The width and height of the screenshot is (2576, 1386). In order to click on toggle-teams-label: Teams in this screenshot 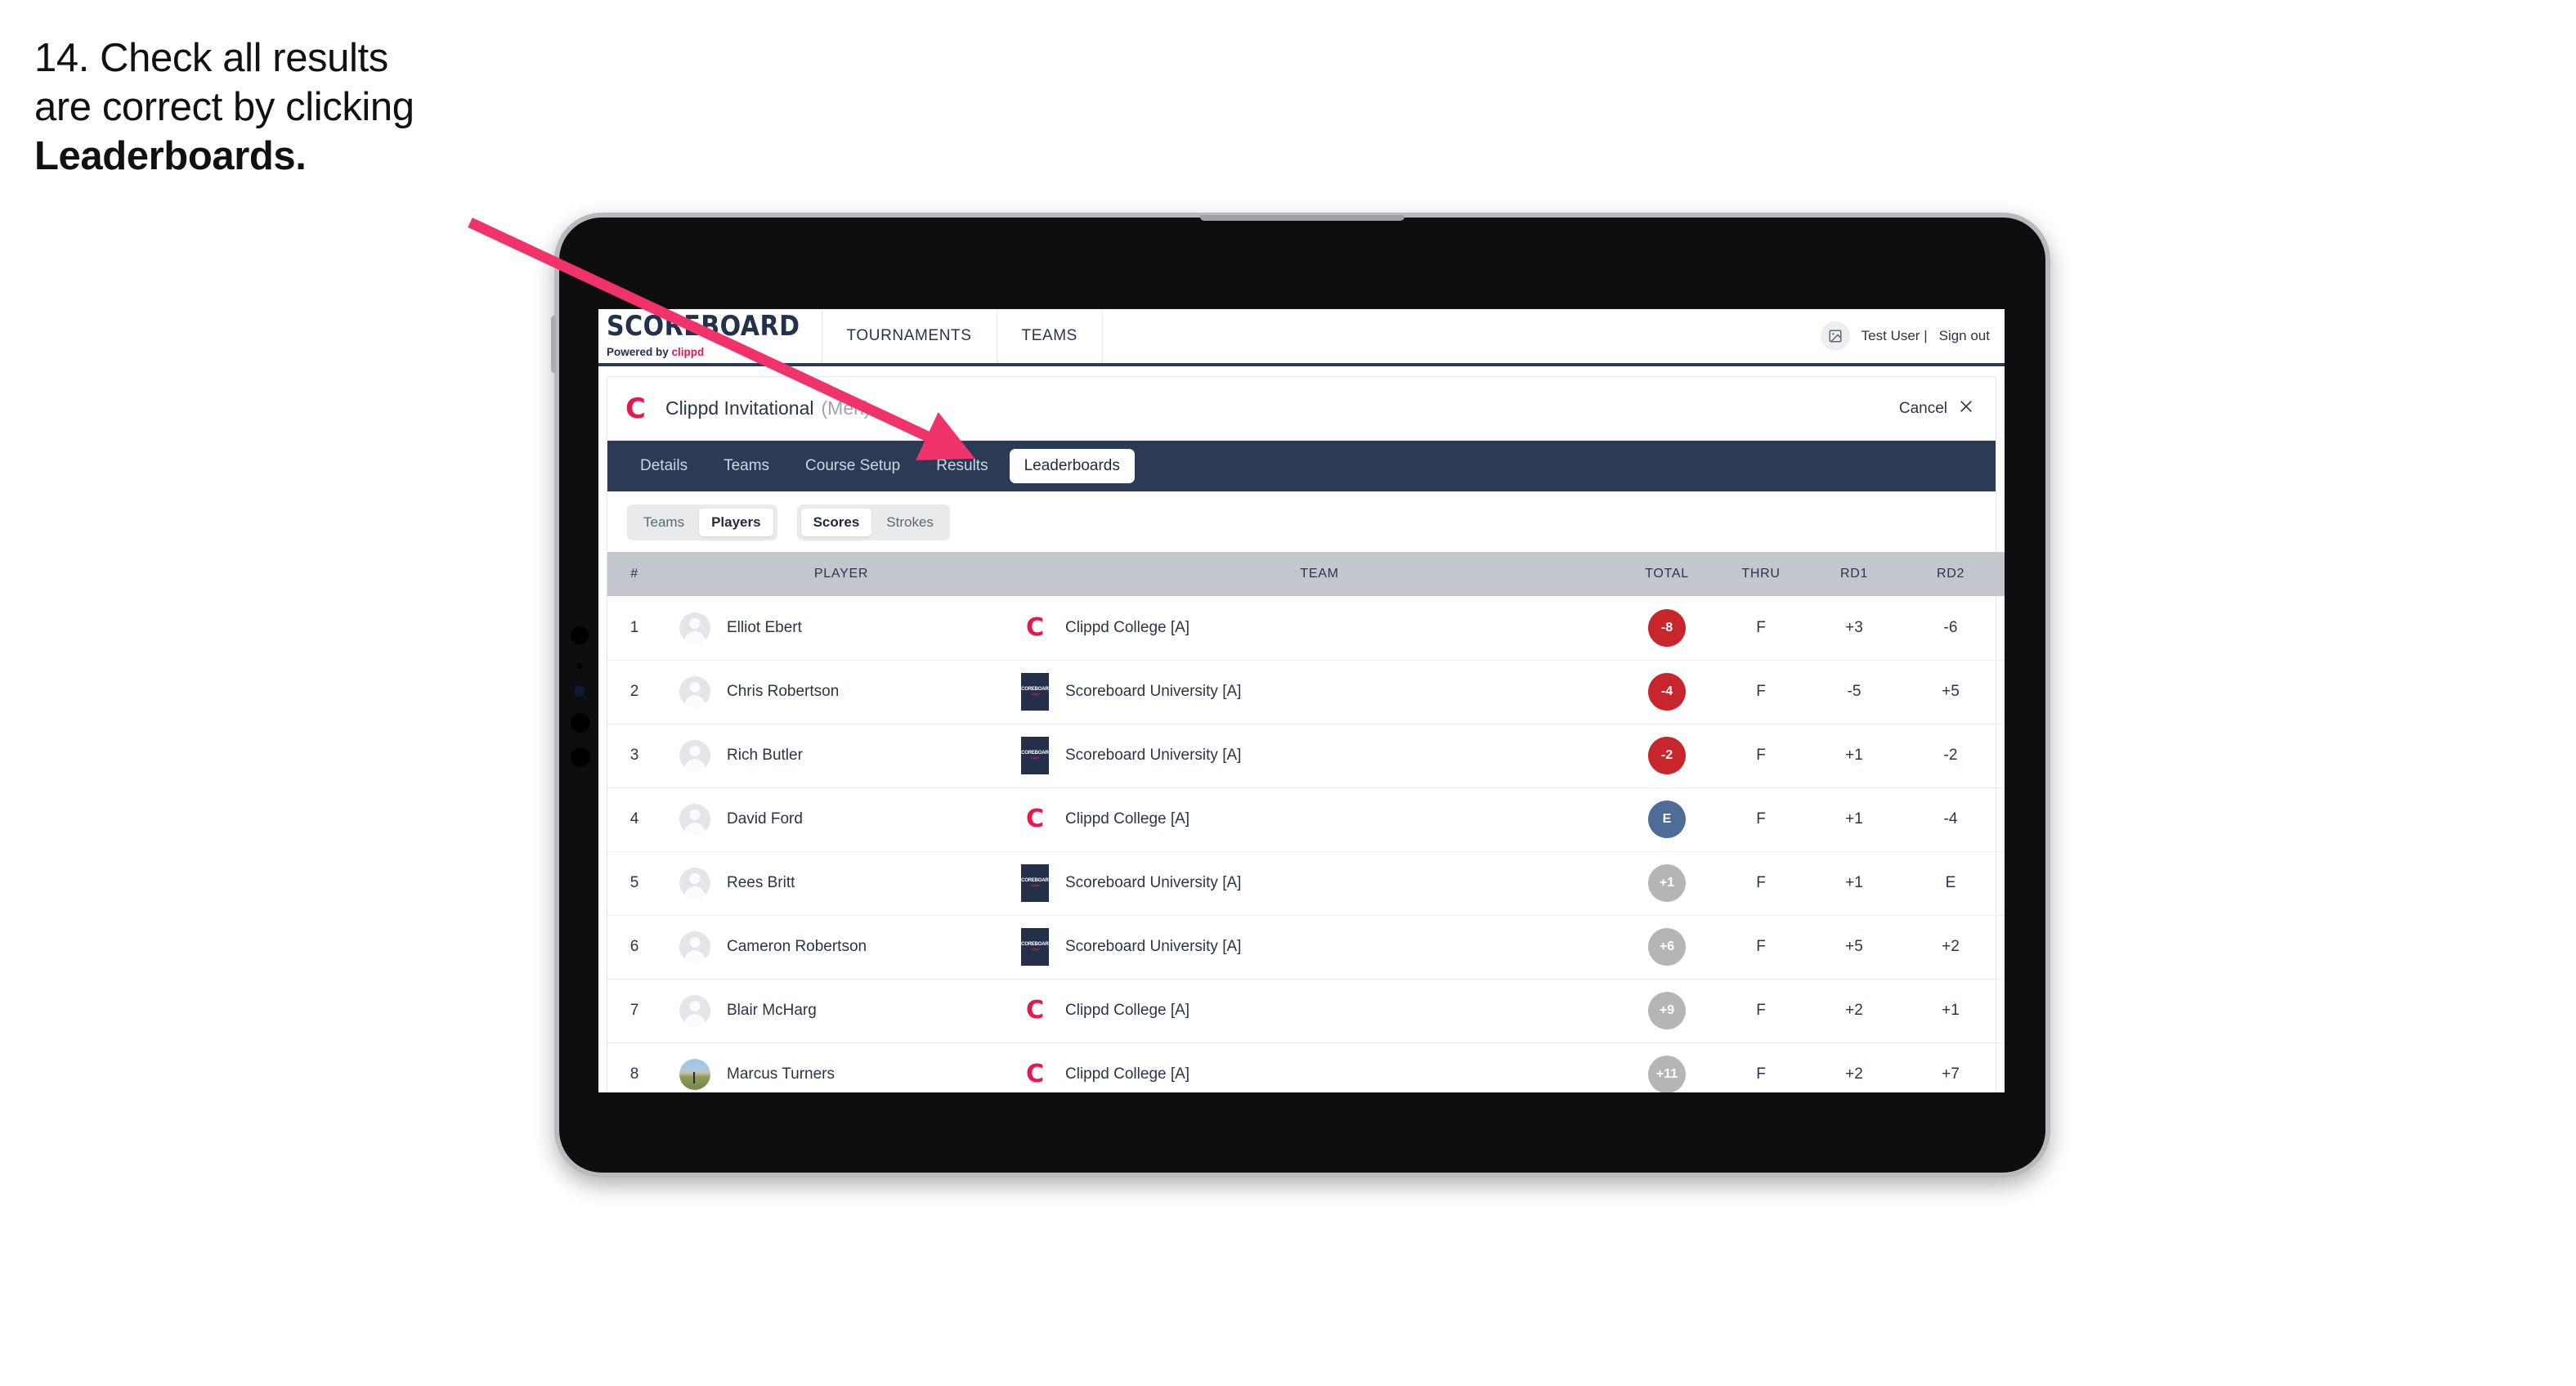, I will do `click(664, 522)`.